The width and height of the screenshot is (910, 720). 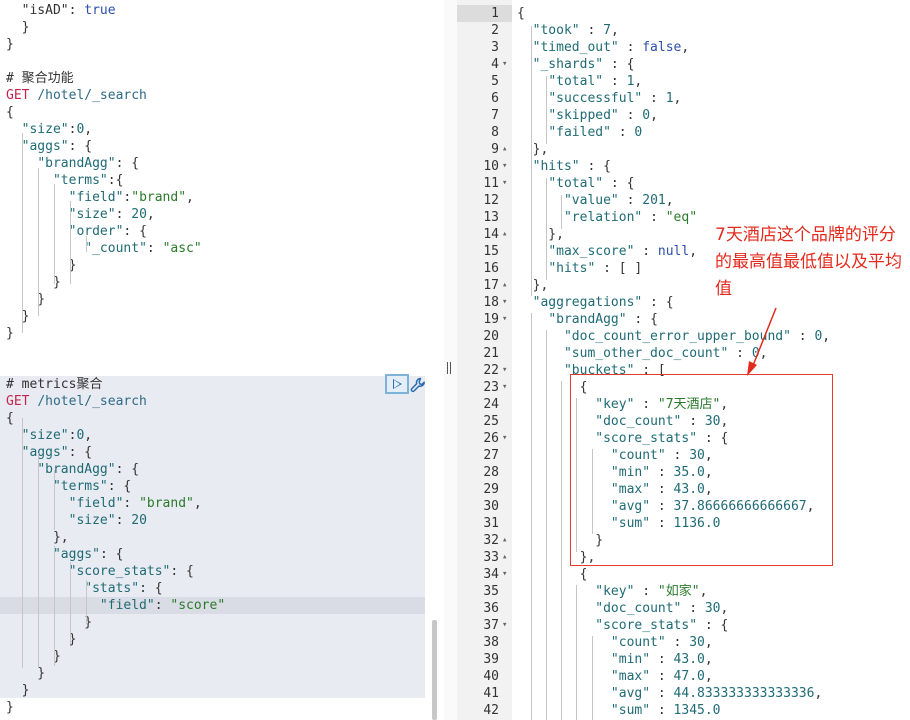 What do you see at coordinates (397, 384) in the screenshot?
I see `run-request-button` at bounding box center [397, 384].